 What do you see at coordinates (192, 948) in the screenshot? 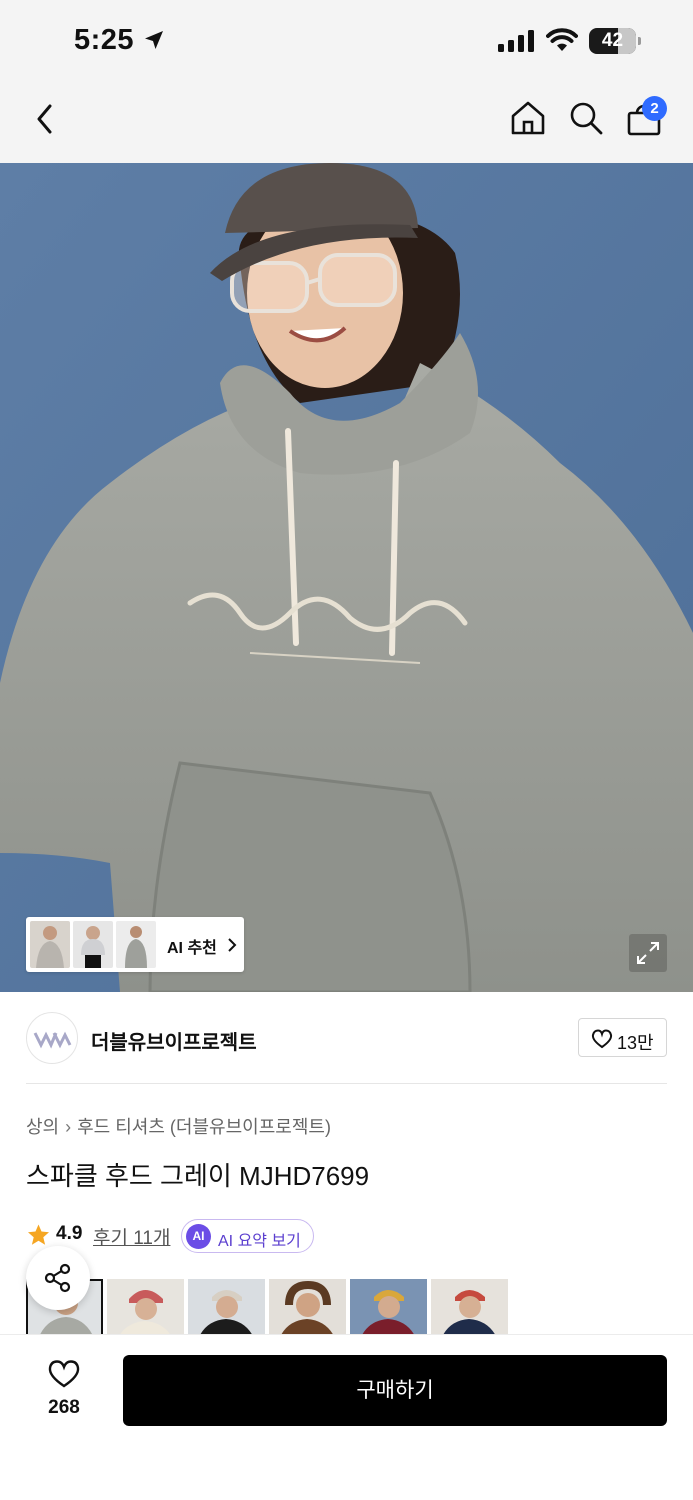
I see `ai-recommend-label: AI 추천` at bounding box center [192, 948].